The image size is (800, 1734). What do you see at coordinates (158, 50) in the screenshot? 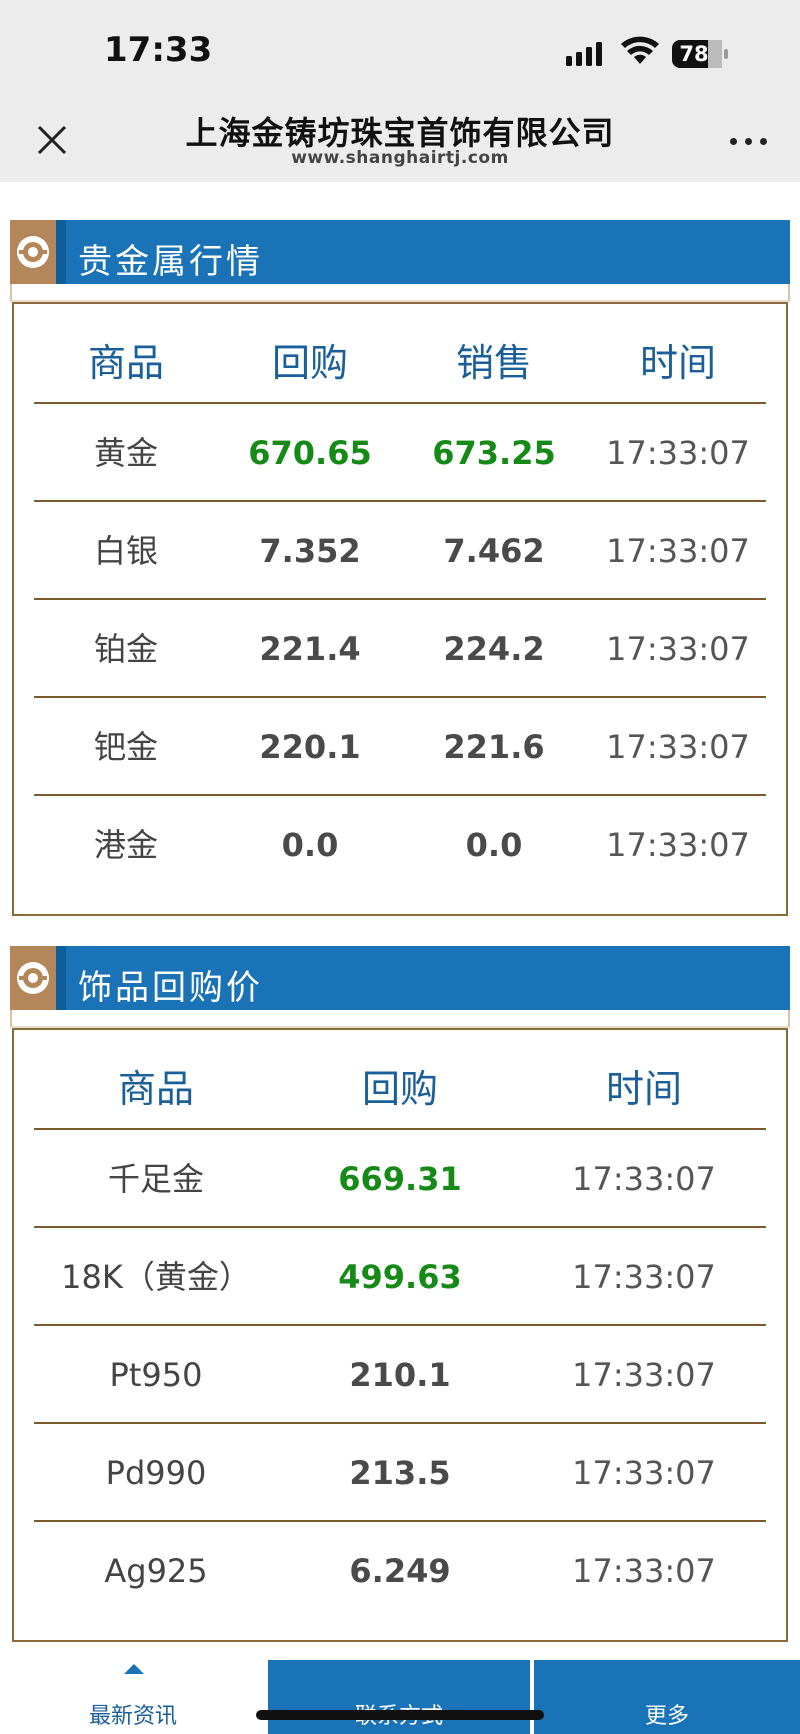
I see `status-time: 17:33` at bounding box center [158, 50].